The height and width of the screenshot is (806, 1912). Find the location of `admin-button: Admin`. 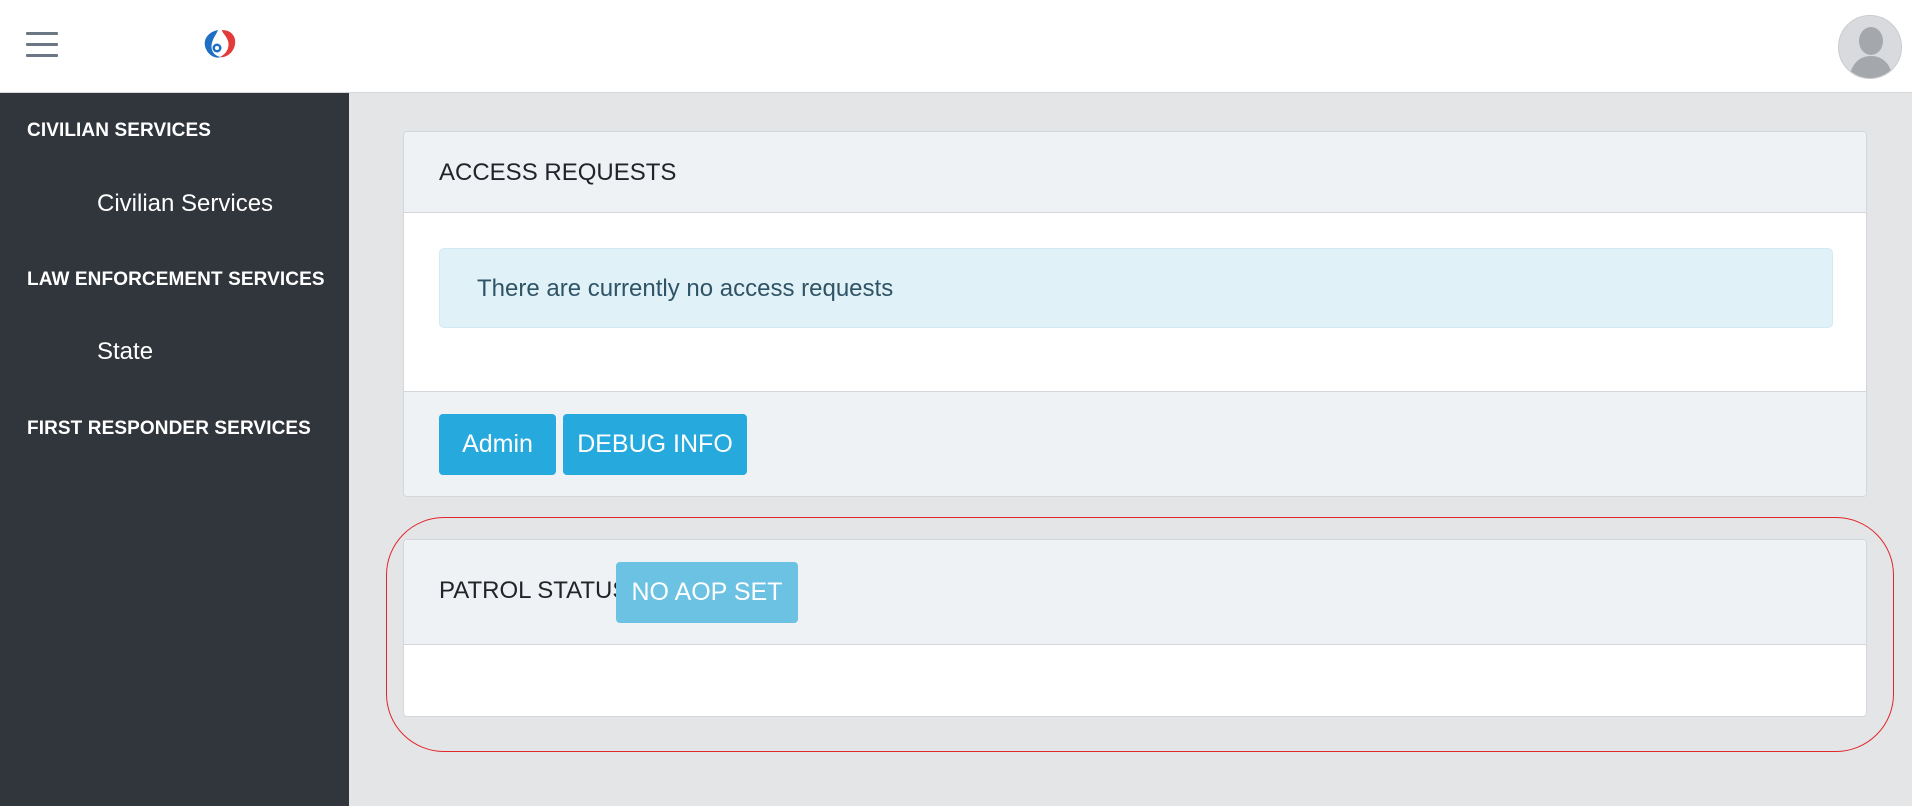

admin-button: Admin is located at coordinates (497, 444).